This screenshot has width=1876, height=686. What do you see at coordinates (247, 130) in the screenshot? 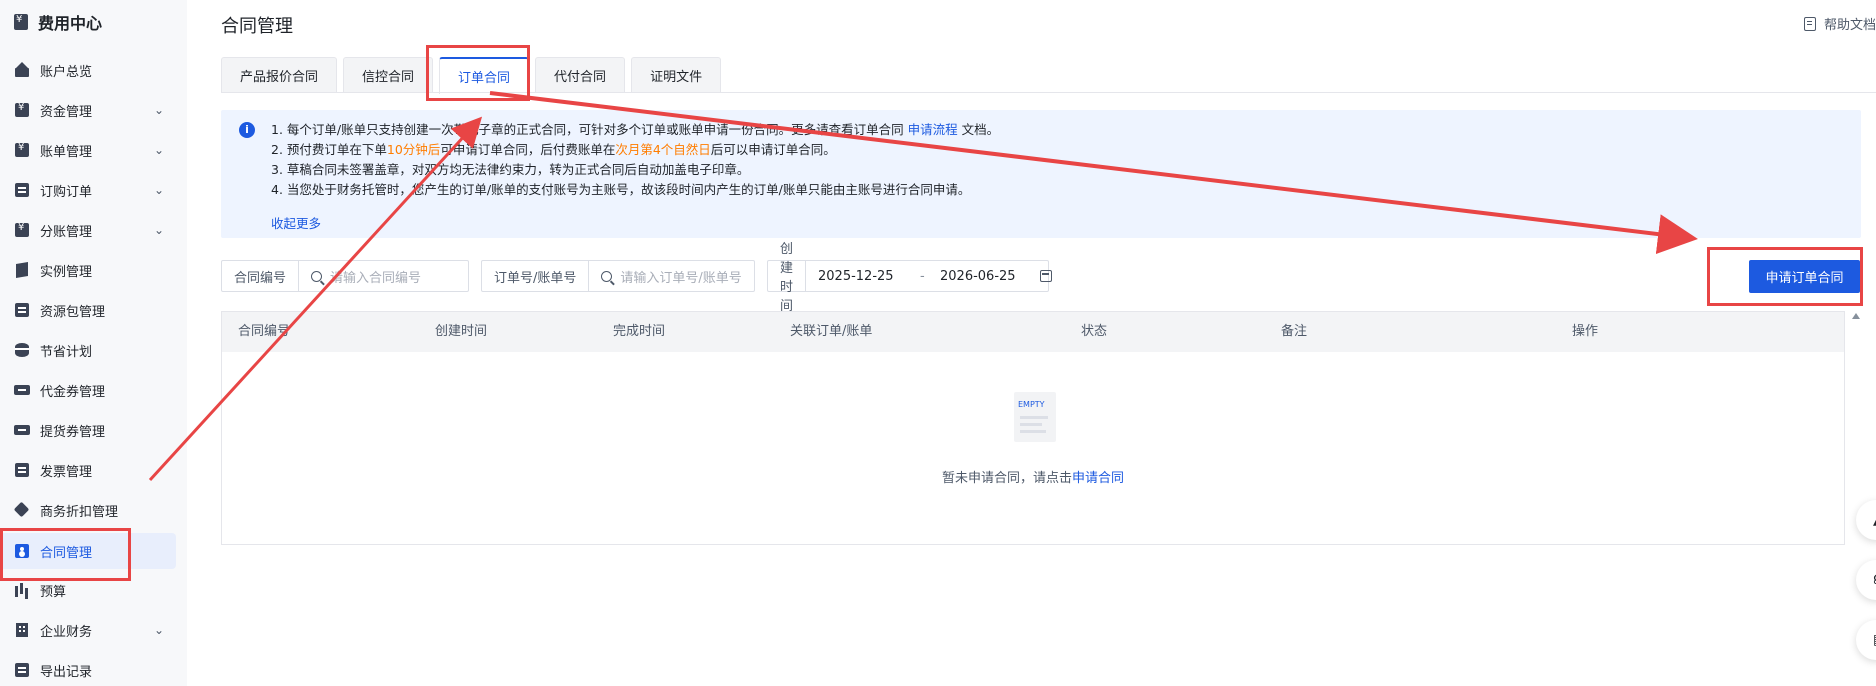
I see `info-icon: i` at bounding box center [247, 130].